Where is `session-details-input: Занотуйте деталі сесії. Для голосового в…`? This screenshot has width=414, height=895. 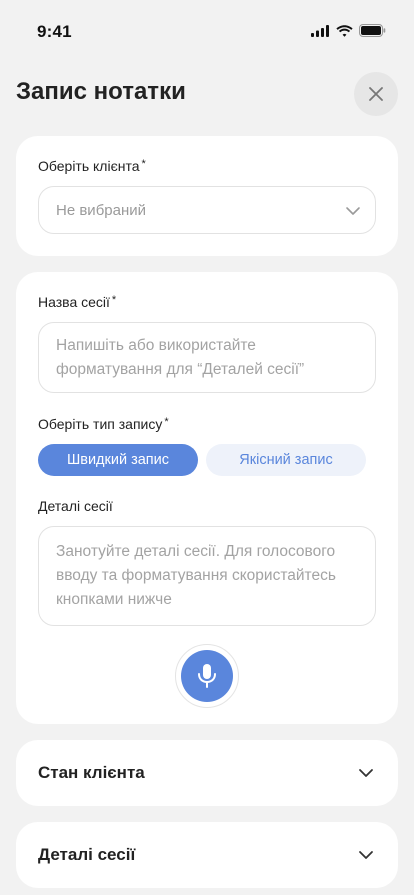 session-details-input: Занотуйте деталі сесії. Для голосового в… is located at coordinates (207, 576).